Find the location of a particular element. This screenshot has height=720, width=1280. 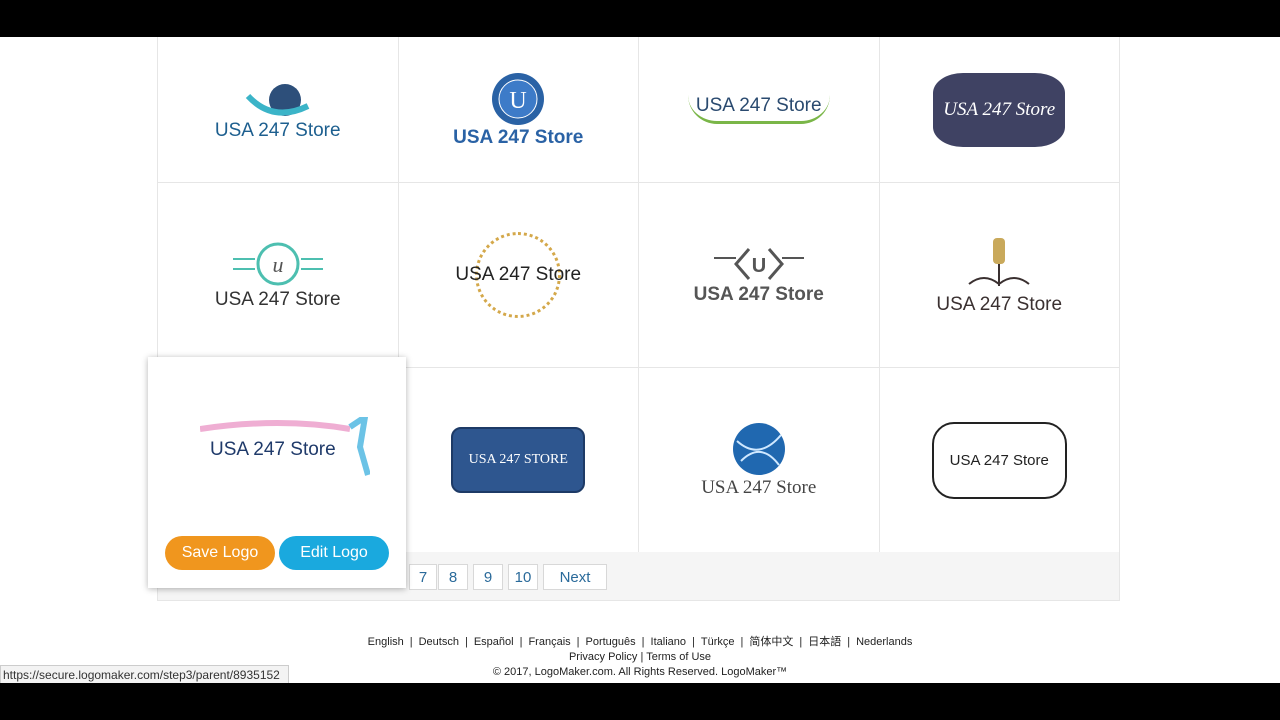

language-link: 日本語 is located at coordinates (824, 642).